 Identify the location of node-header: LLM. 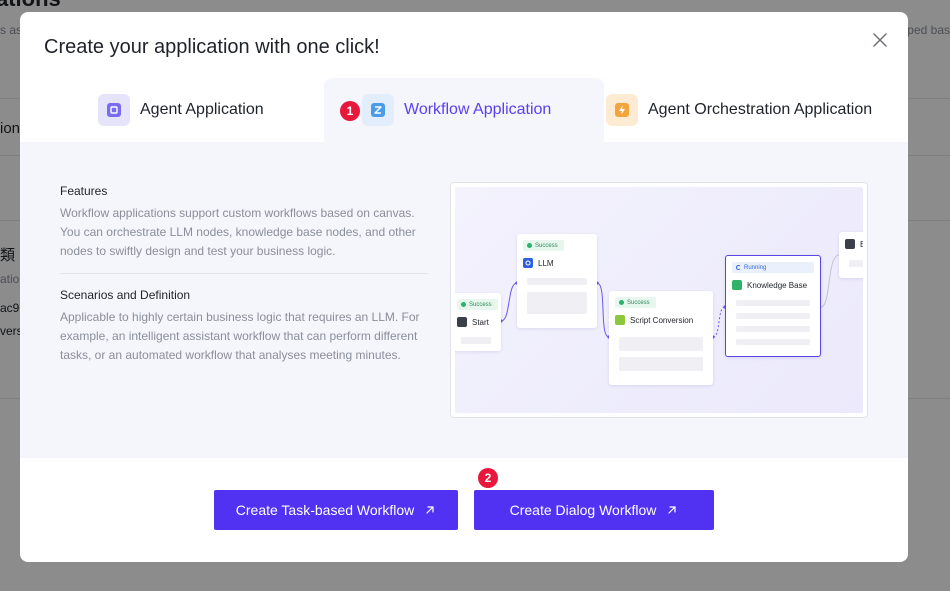
(538, 263).